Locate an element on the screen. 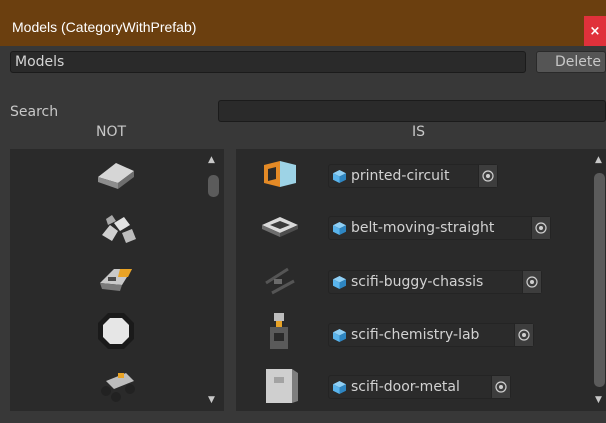 Image resolution: width=606 pixels, height=423 pixels. close-button: × is located at coordinates (595, 31).